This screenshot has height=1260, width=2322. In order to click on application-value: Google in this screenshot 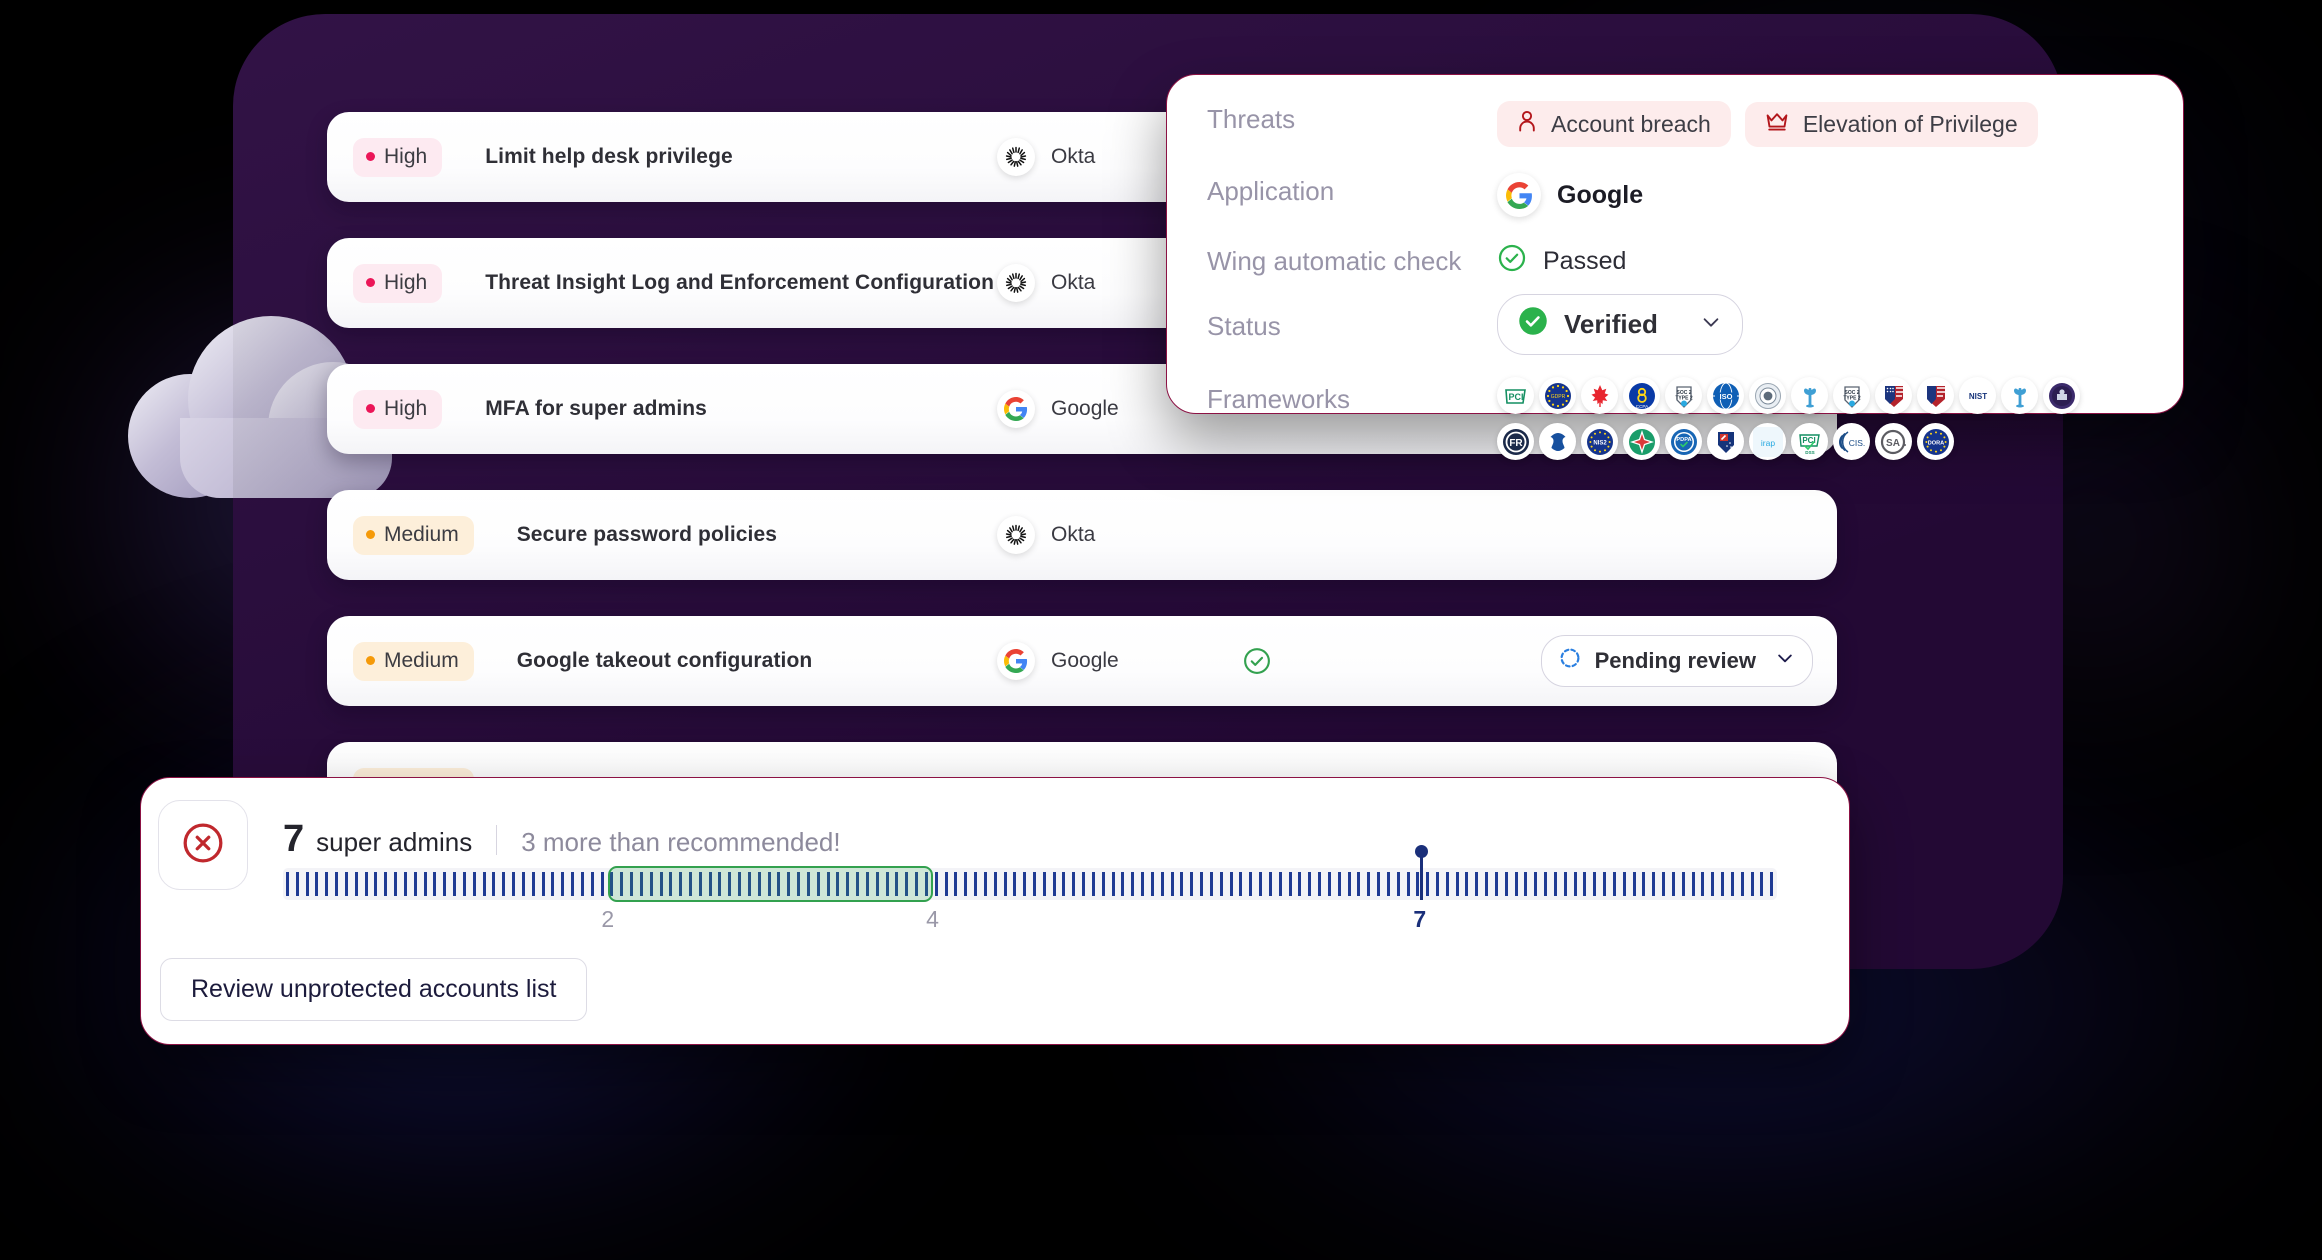, I will do `click(1600, 194)`.